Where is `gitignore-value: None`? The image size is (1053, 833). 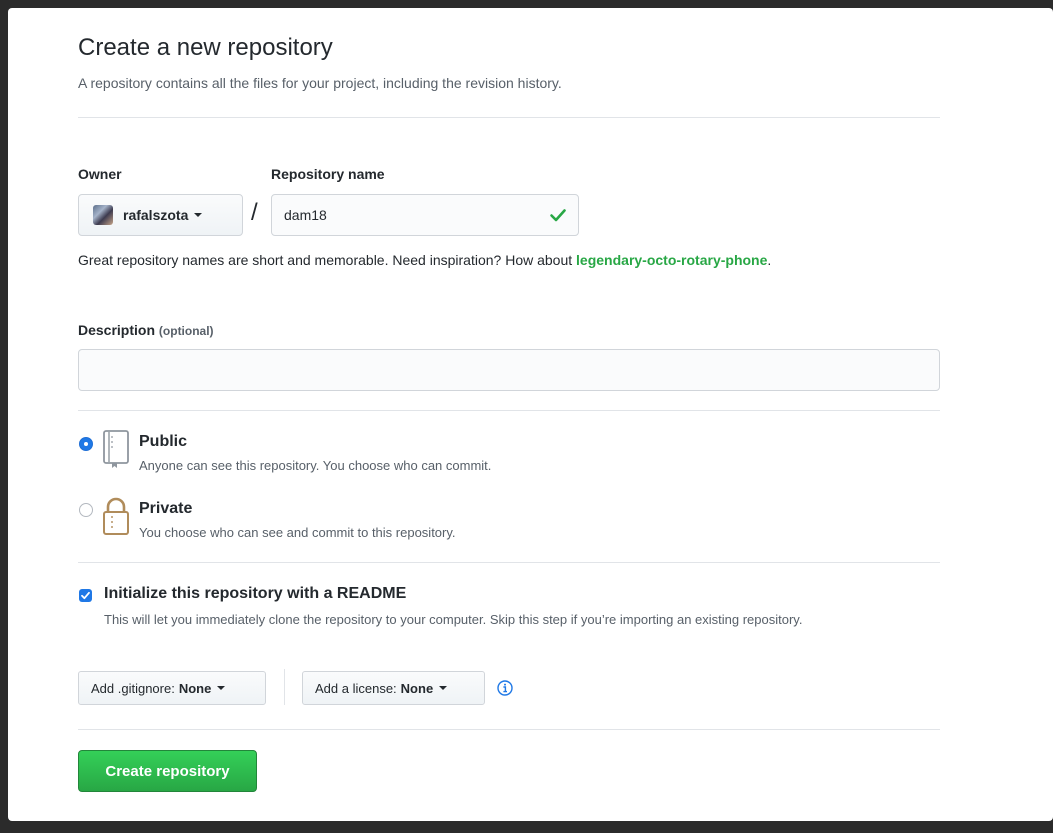 gitignore-value: None is located at coordinates (195, 688).